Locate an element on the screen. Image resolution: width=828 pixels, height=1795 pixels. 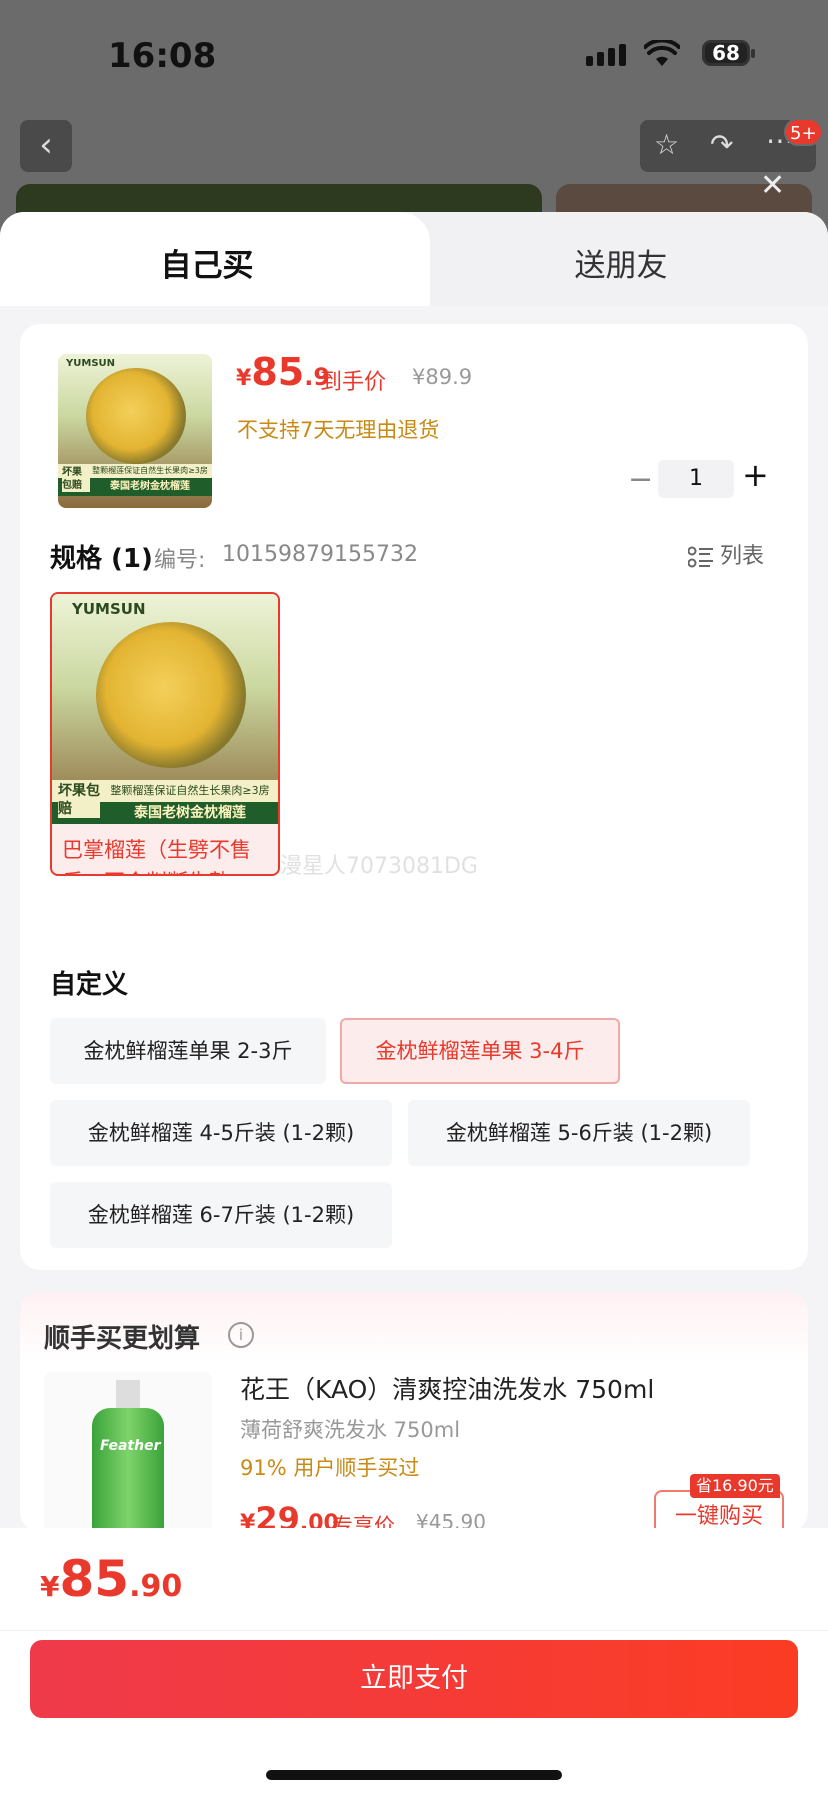
upsell-title: 顺手买更划算 is located at coordinates (122, 1339).